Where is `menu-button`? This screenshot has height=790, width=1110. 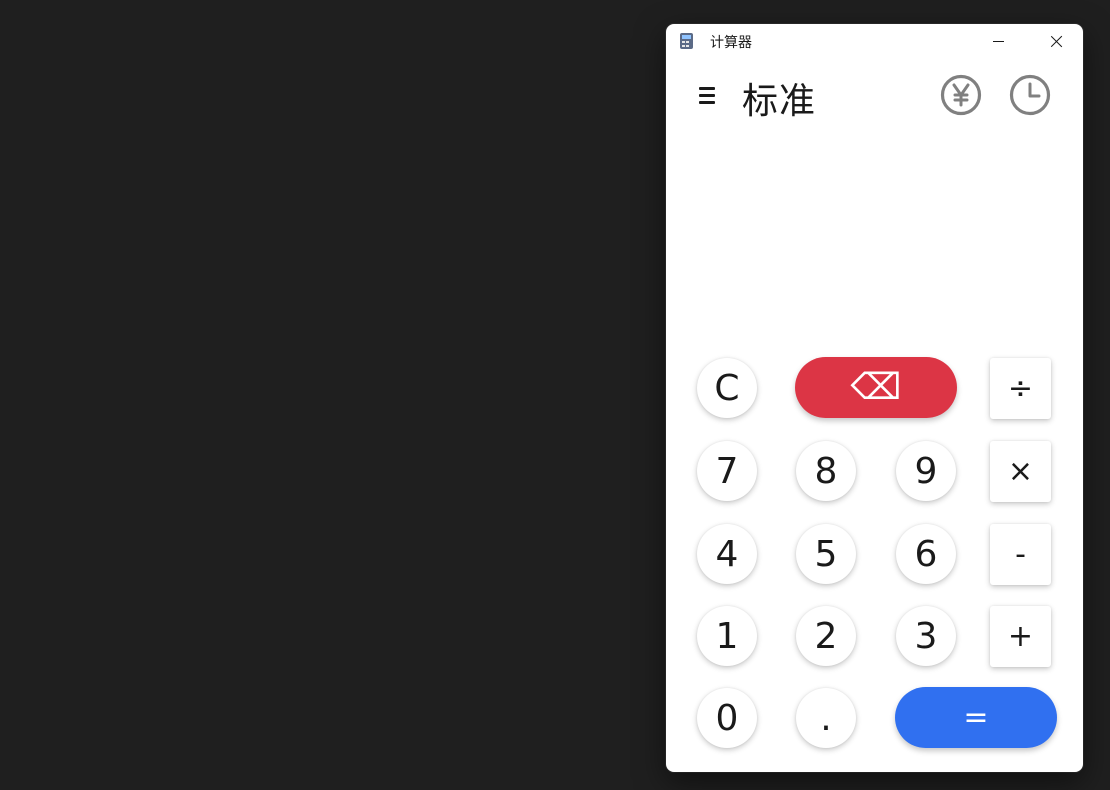
menu-button is located at coordinates (707, 95).